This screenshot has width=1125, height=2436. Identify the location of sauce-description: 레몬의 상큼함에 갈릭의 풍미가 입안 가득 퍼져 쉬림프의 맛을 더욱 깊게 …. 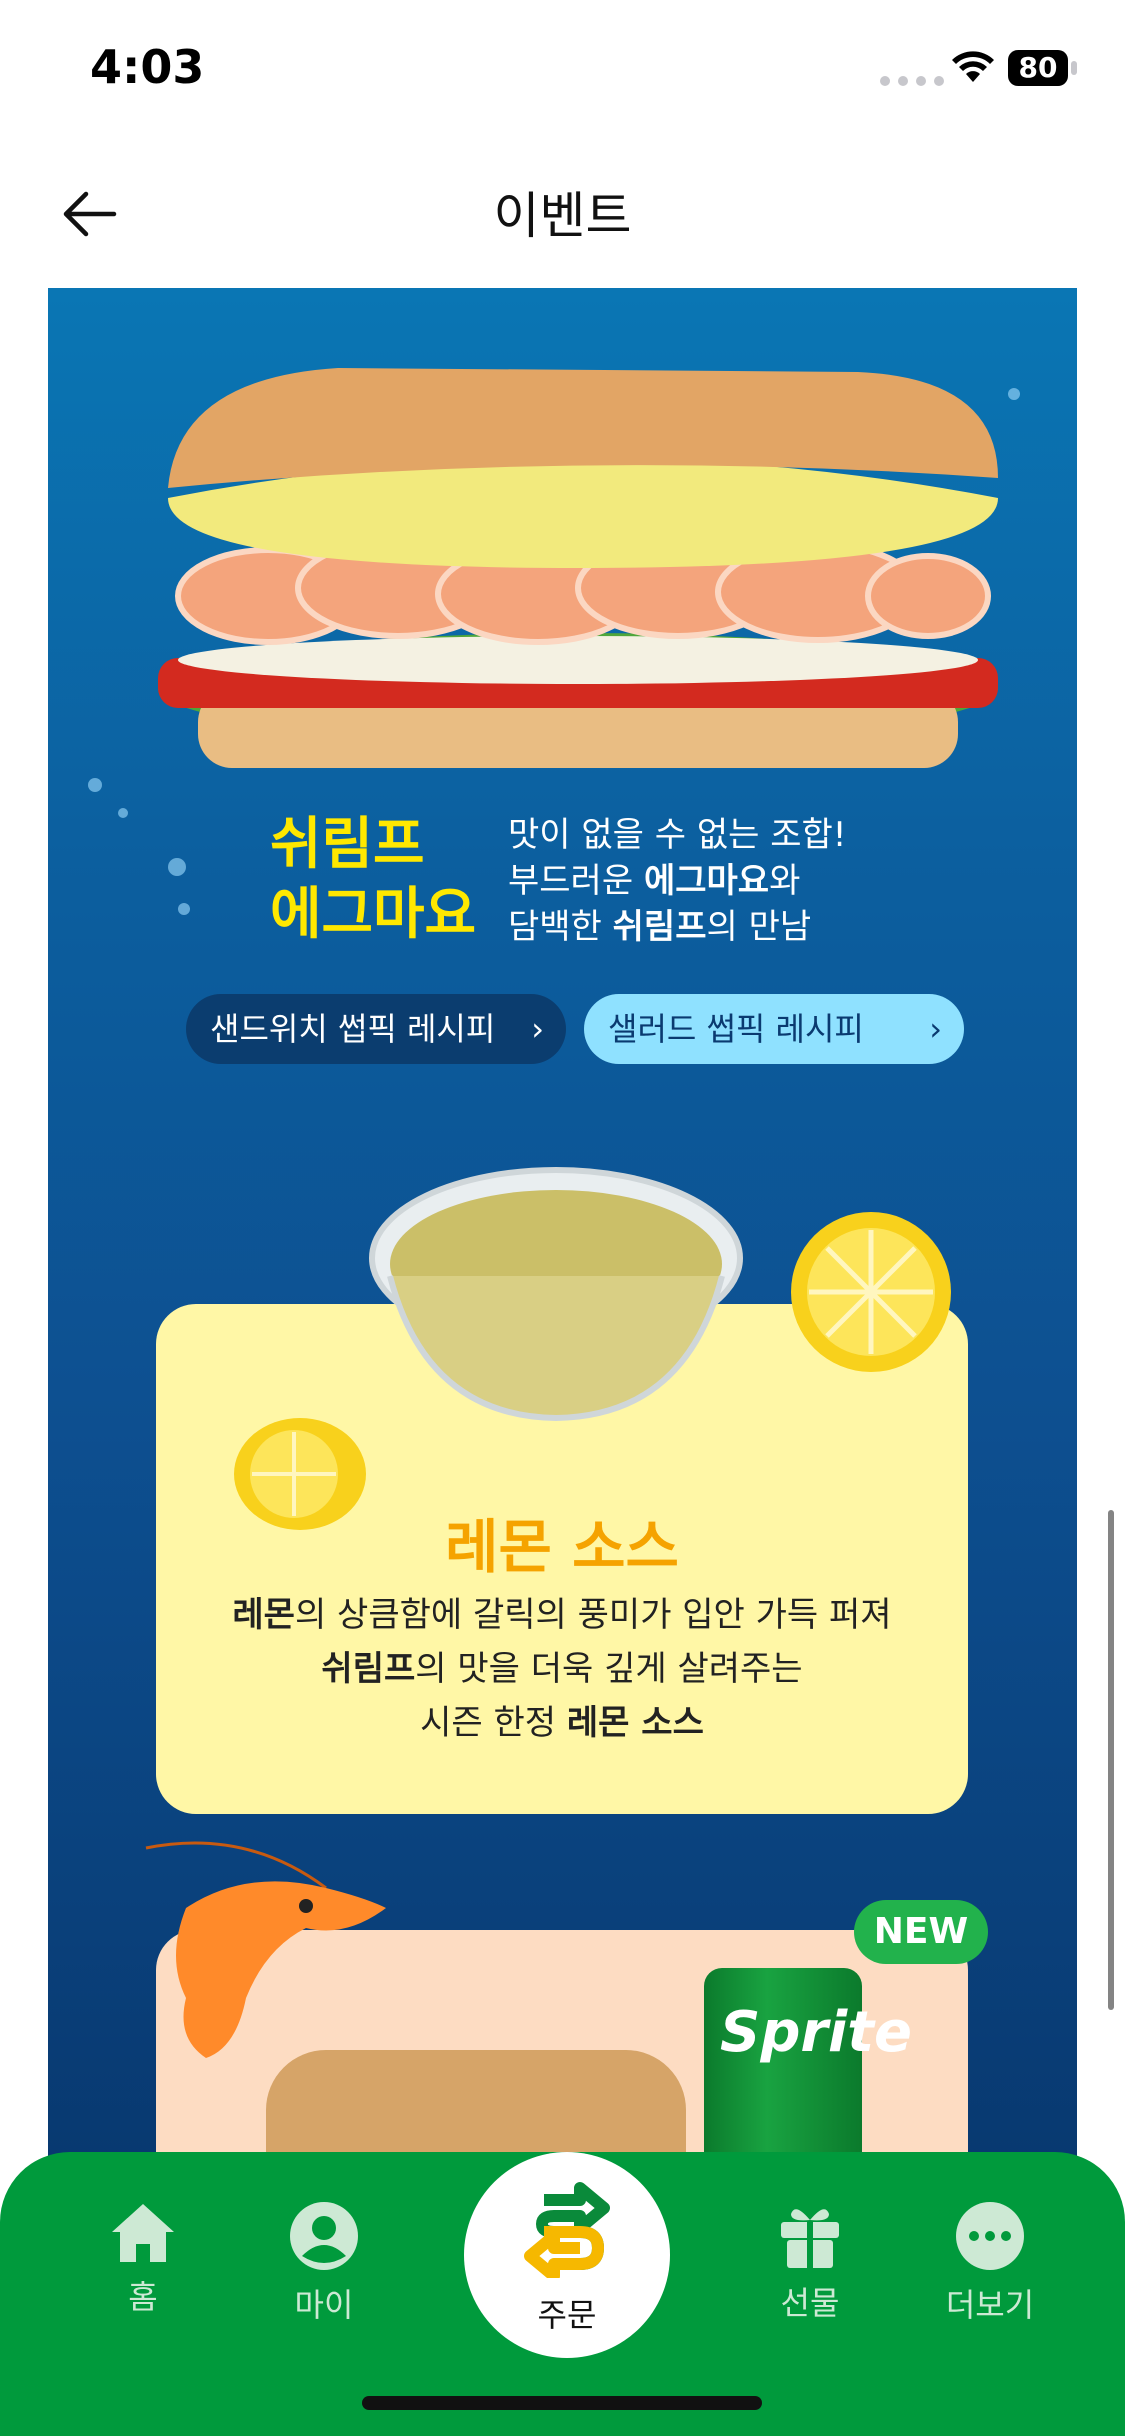
(562, 1669).